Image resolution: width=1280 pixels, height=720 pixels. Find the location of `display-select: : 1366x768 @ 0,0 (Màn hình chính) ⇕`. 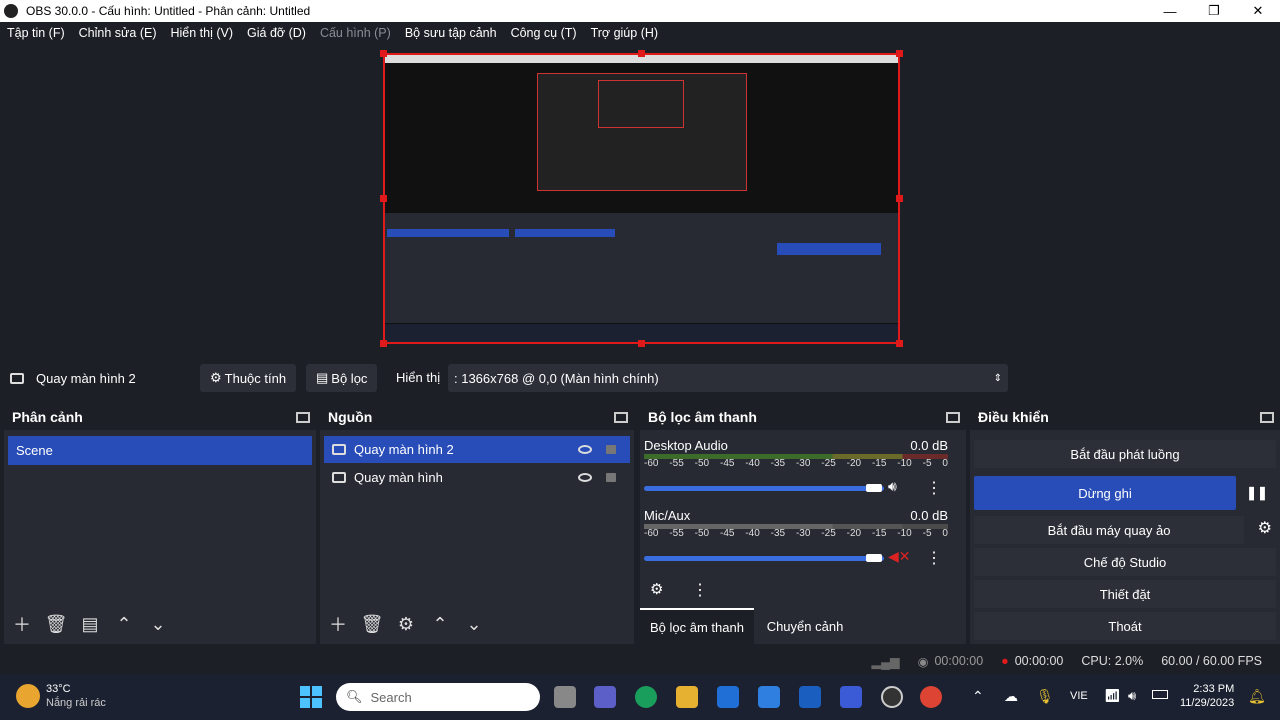

display-select: : 1366x768 @ 0,0 (Màn hình chính) ⇕ is located at coordinates (728, 378).